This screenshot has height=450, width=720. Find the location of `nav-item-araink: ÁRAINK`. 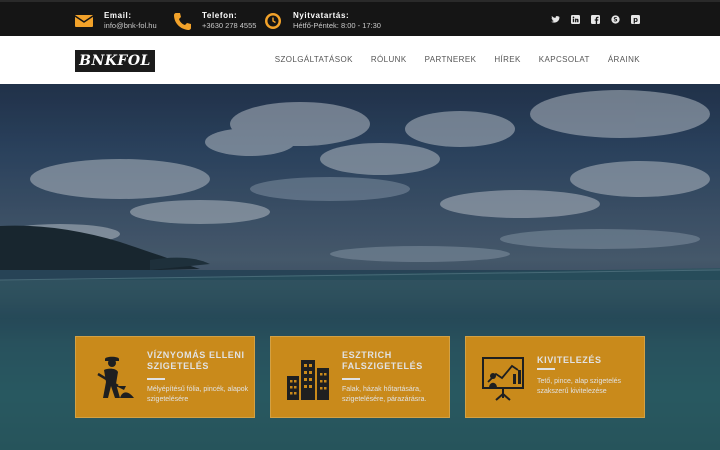

nav-item-araink: ÁRAINK is located at coordinates (624, 59).